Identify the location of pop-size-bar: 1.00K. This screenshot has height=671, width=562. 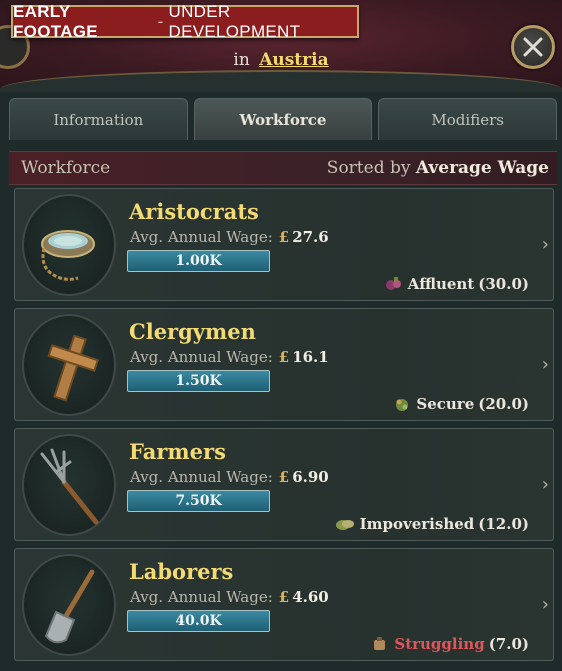
(198, 261).